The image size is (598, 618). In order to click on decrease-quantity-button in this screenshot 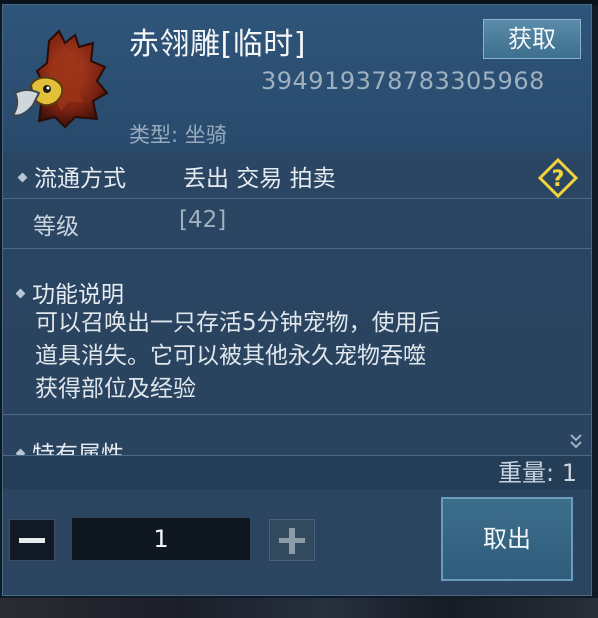, I will do `click(32, 540)`.